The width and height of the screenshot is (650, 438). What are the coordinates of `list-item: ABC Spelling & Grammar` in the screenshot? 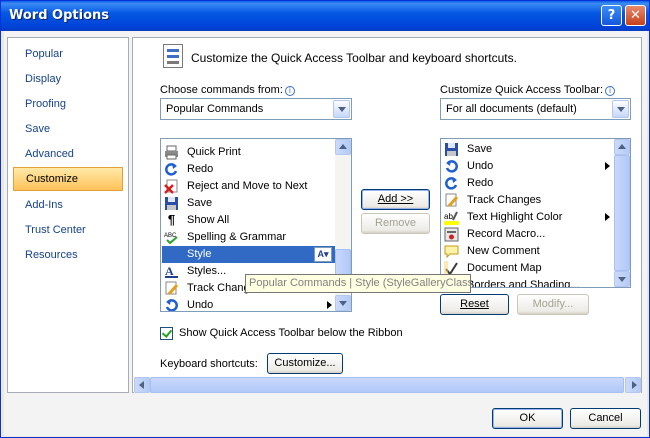 It's located at (249, 237).